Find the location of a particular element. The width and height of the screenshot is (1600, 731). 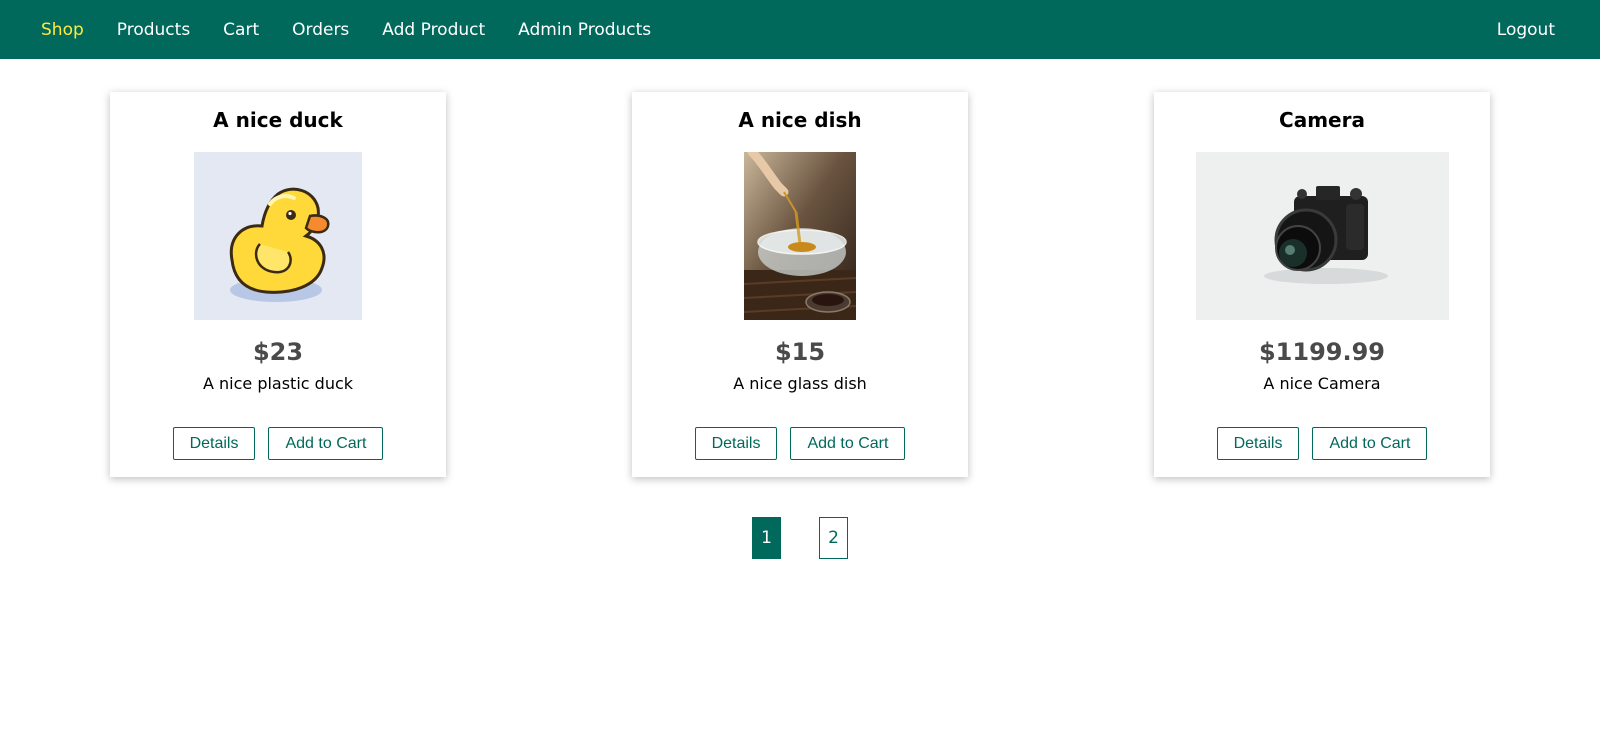

product-image-camera is located at coordinates (1322, 236).